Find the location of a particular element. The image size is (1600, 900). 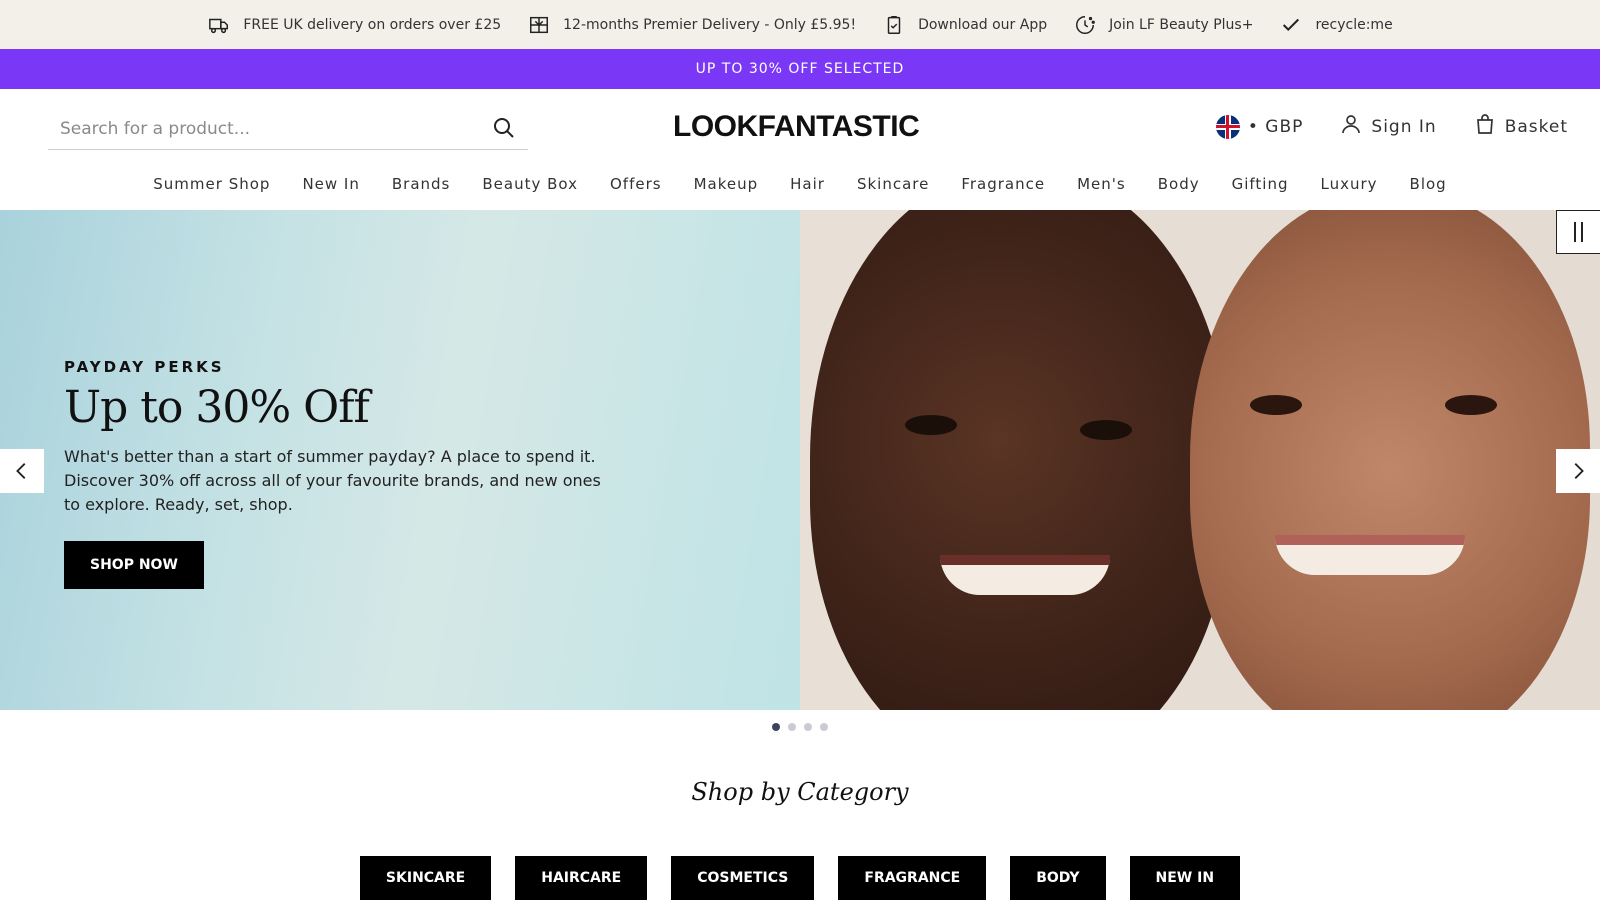

benefit-free-delivery: FREE UK delivery on orders over £25 is located at coordinates (354, 25).